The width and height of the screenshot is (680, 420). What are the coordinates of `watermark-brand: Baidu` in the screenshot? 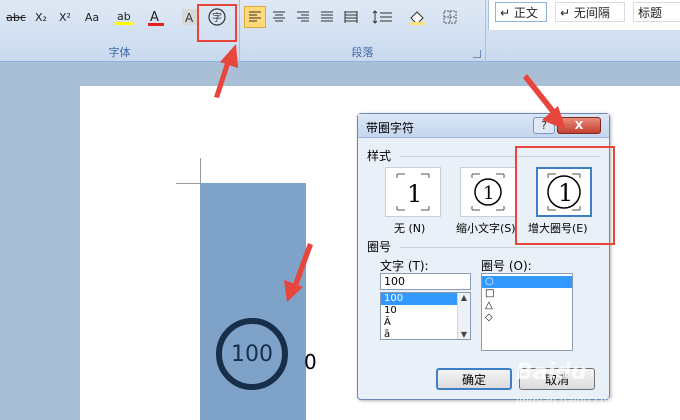 It's located at (551, 372).